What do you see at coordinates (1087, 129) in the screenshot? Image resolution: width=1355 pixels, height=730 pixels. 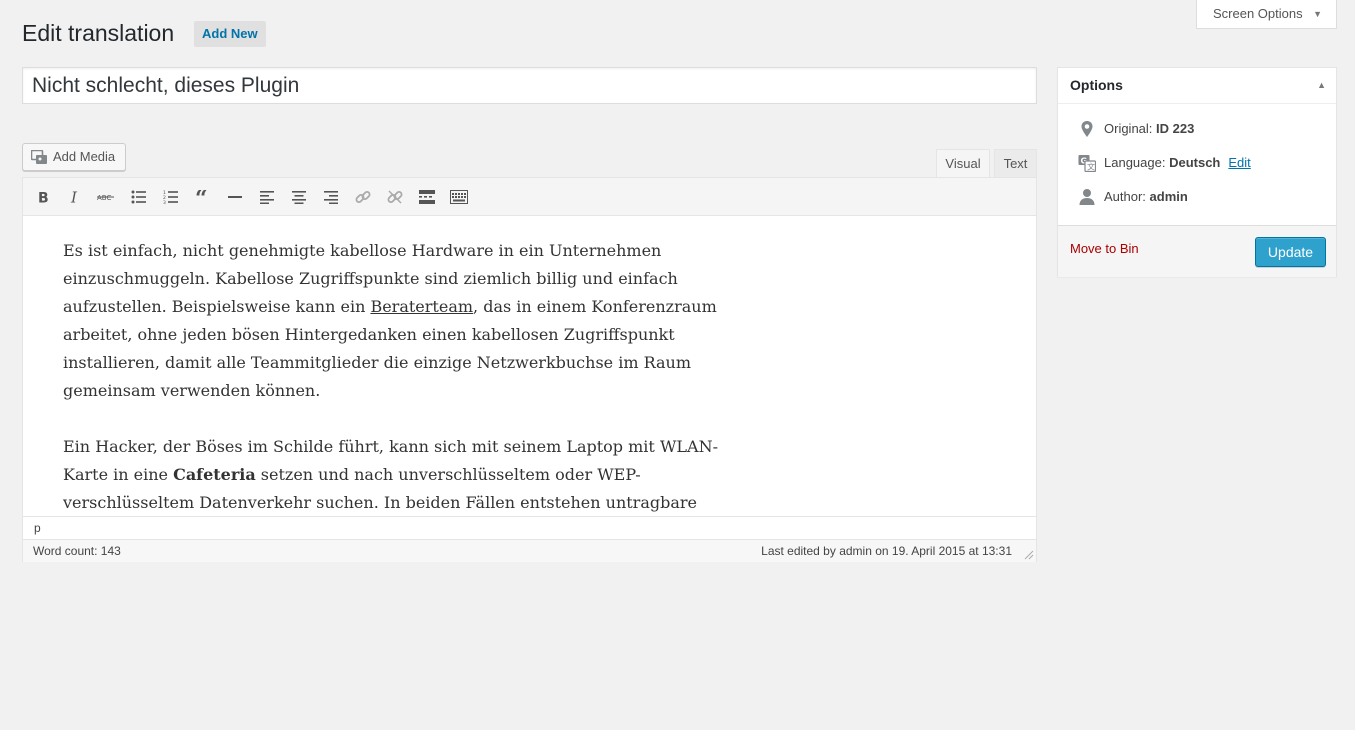 I see `location-pin-icon` at bounding box center [1087, 129].